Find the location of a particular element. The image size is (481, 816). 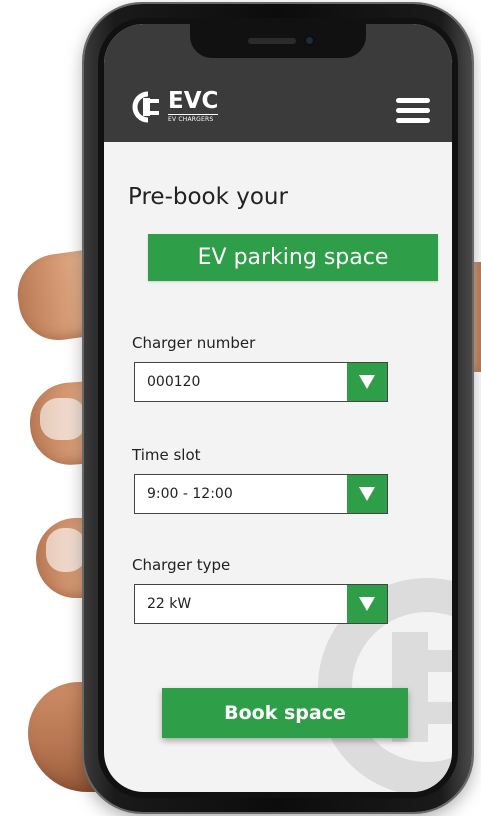

speaker-grille is located at coordinates (272, 41).